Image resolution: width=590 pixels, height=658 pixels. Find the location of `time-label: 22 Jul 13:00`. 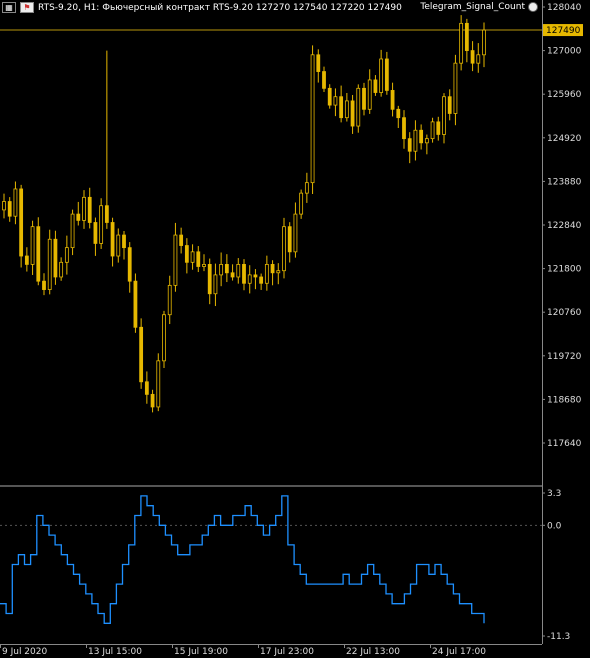

time-label: 22 Jul 13:00 is located at coordinates (373, 652).